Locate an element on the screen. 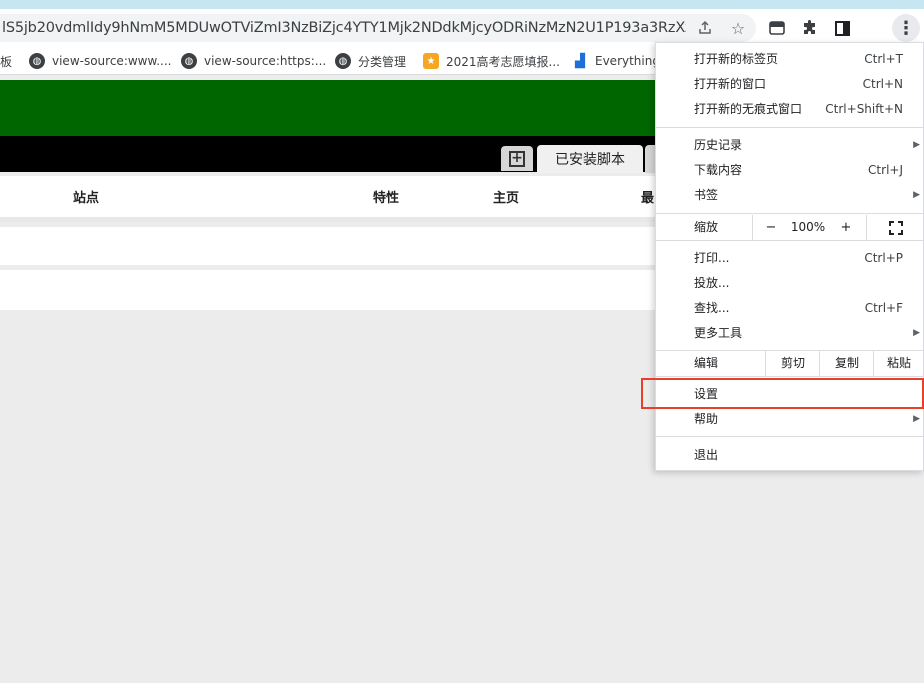  shortcut: Ctrl+N is located at coordinates (882, 84).